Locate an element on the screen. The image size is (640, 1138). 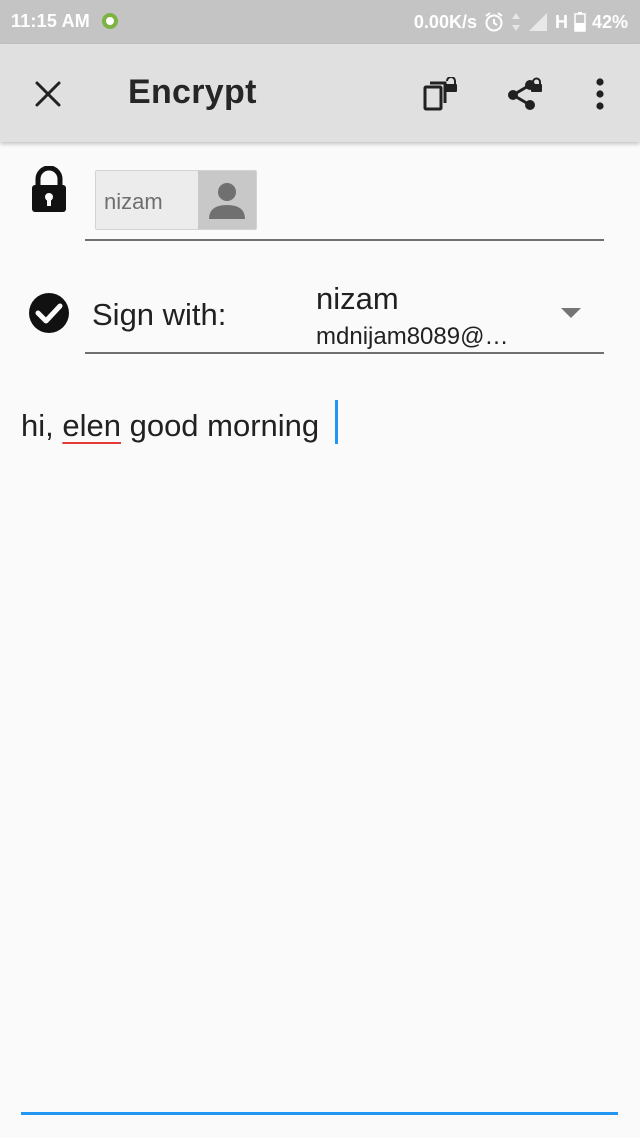
signer-dropdown is located at coordinates (571, 313).